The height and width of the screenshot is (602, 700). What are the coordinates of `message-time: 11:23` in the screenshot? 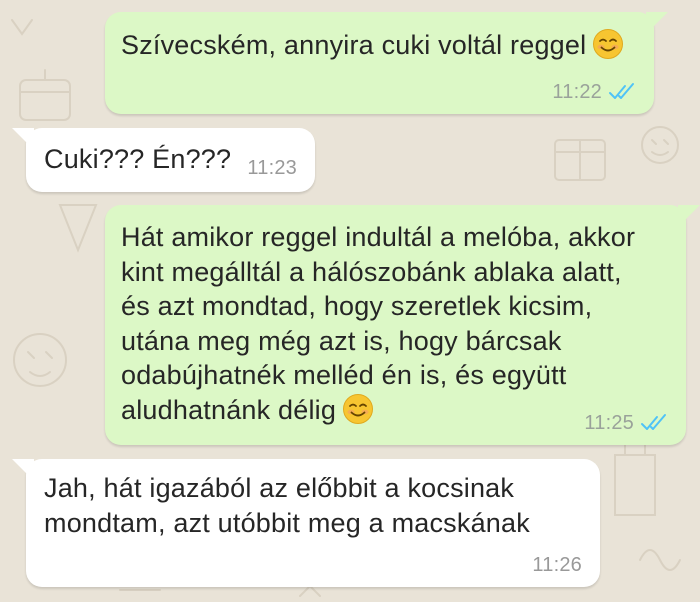 It's located at (272, 168).